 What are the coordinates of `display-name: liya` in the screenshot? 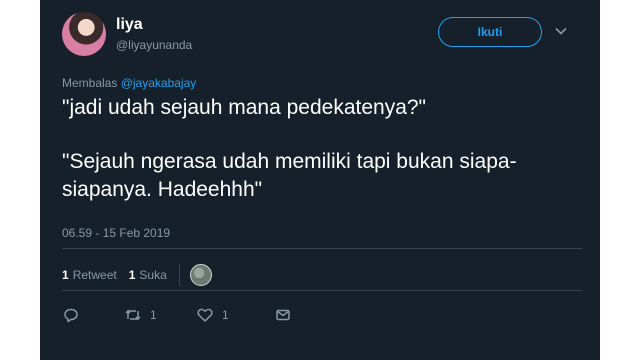 It's located at (129, 25).